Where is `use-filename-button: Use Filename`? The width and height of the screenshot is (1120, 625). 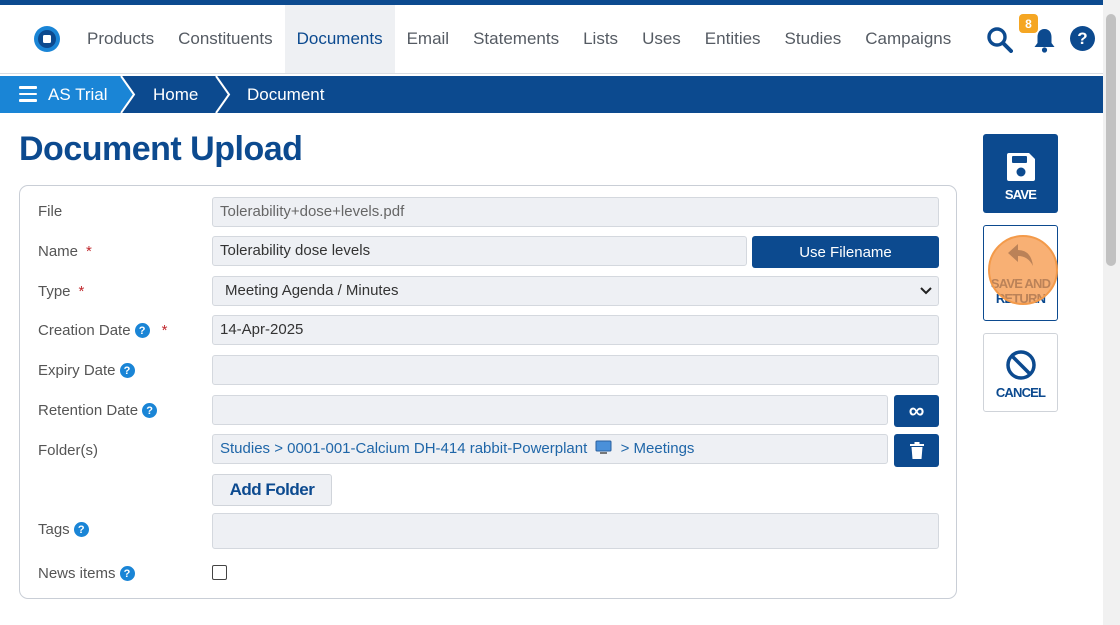
use-filename-button: Use Filename is located at coordinates (845, 252).